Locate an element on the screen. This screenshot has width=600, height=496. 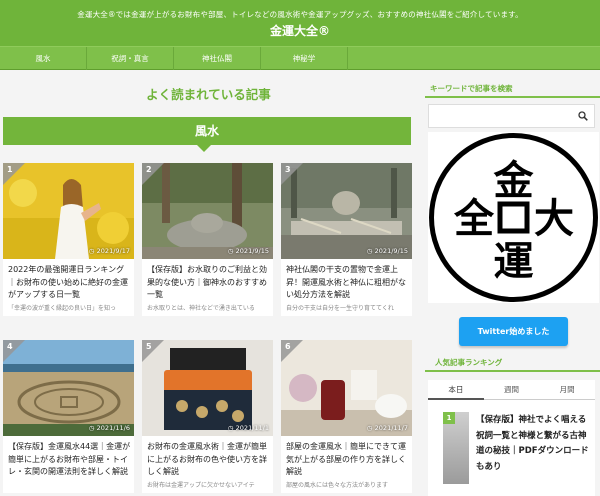
article-date-text: 2021/11/1 is located at coordinates (252, 428).